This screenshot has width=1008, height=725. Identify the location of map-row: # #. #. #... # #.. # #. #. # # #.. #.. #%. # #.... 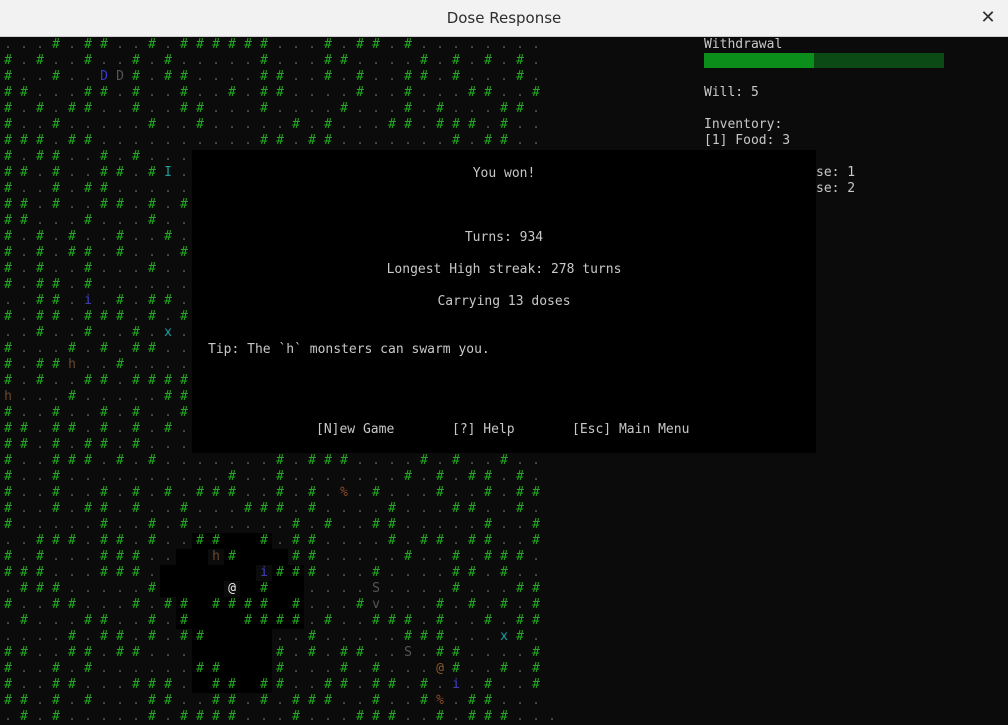
(348, 701).